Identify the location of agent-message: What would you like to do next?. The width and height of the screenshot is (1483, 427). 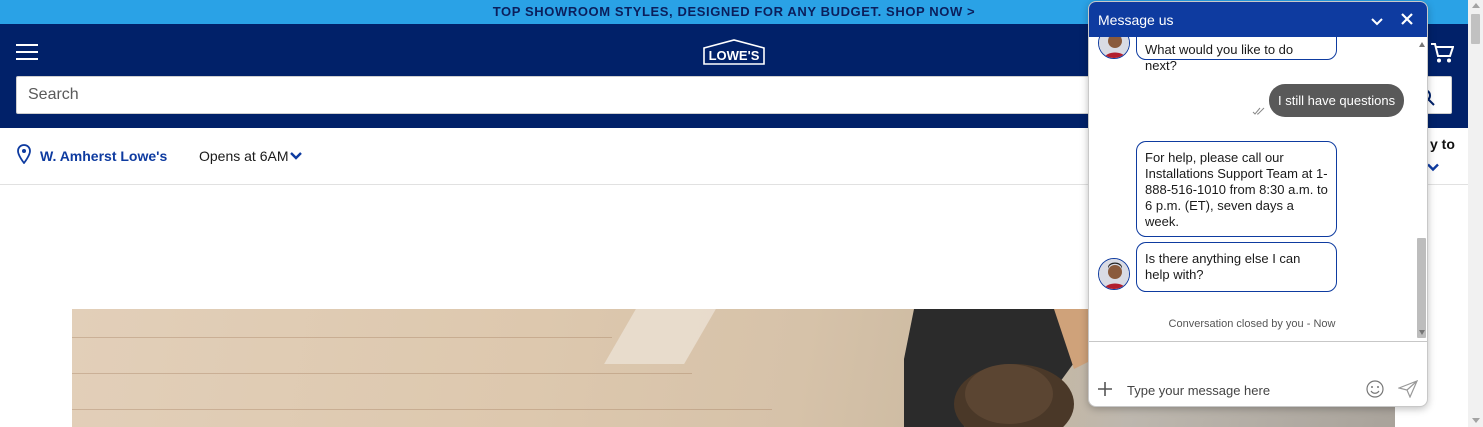
(1236, 55).